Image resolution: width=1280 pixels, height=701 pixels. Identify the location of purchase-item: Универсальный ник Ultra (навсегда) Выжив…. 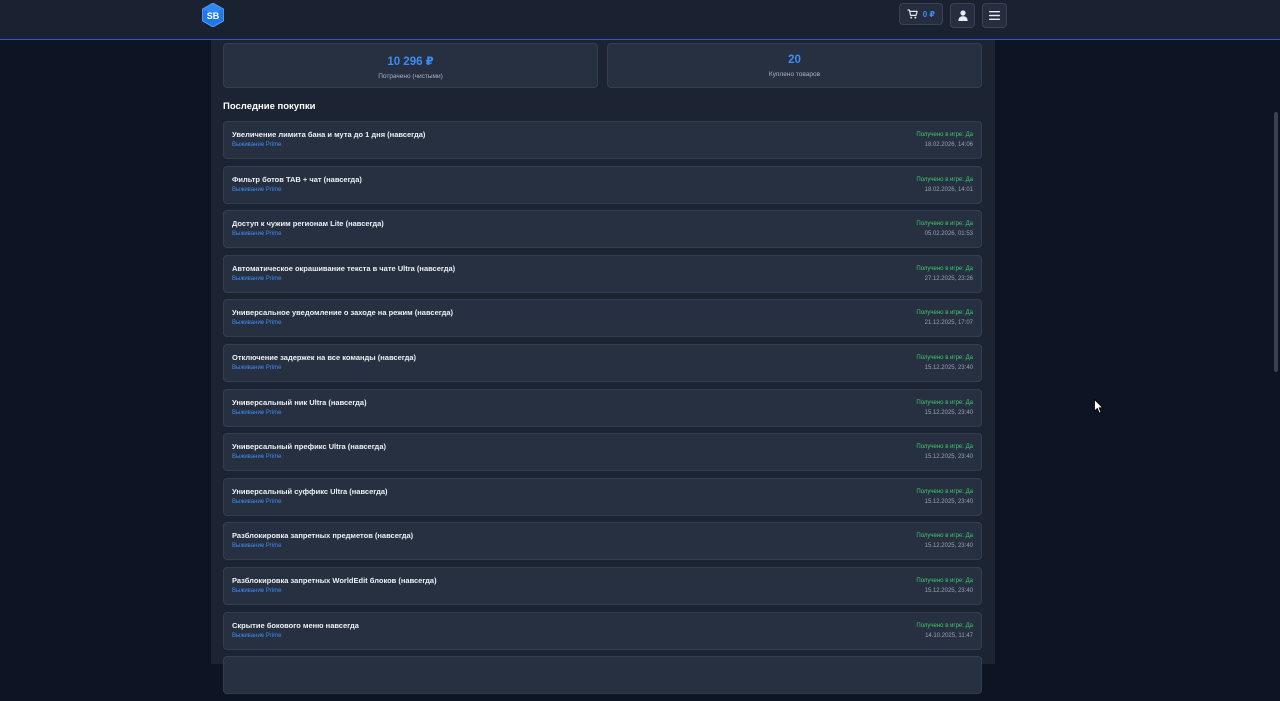
(602, 407).